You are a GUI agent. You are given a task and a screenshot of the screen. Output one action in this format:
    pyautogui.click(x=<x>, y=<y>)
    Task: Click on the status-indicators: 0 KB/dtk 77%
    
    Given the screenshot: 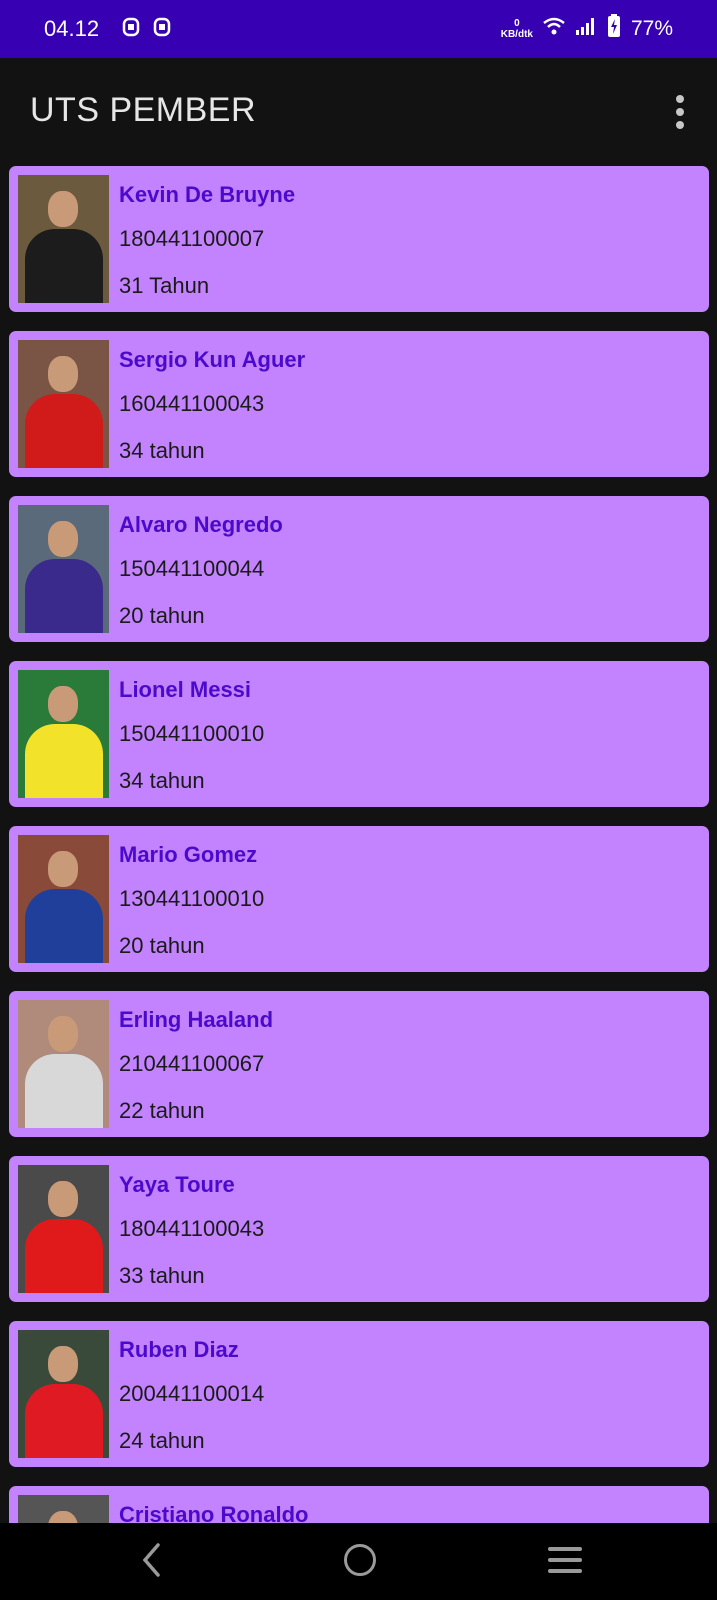 What is the action you would take?
    pyautogui.click(x=587, y=29)
    